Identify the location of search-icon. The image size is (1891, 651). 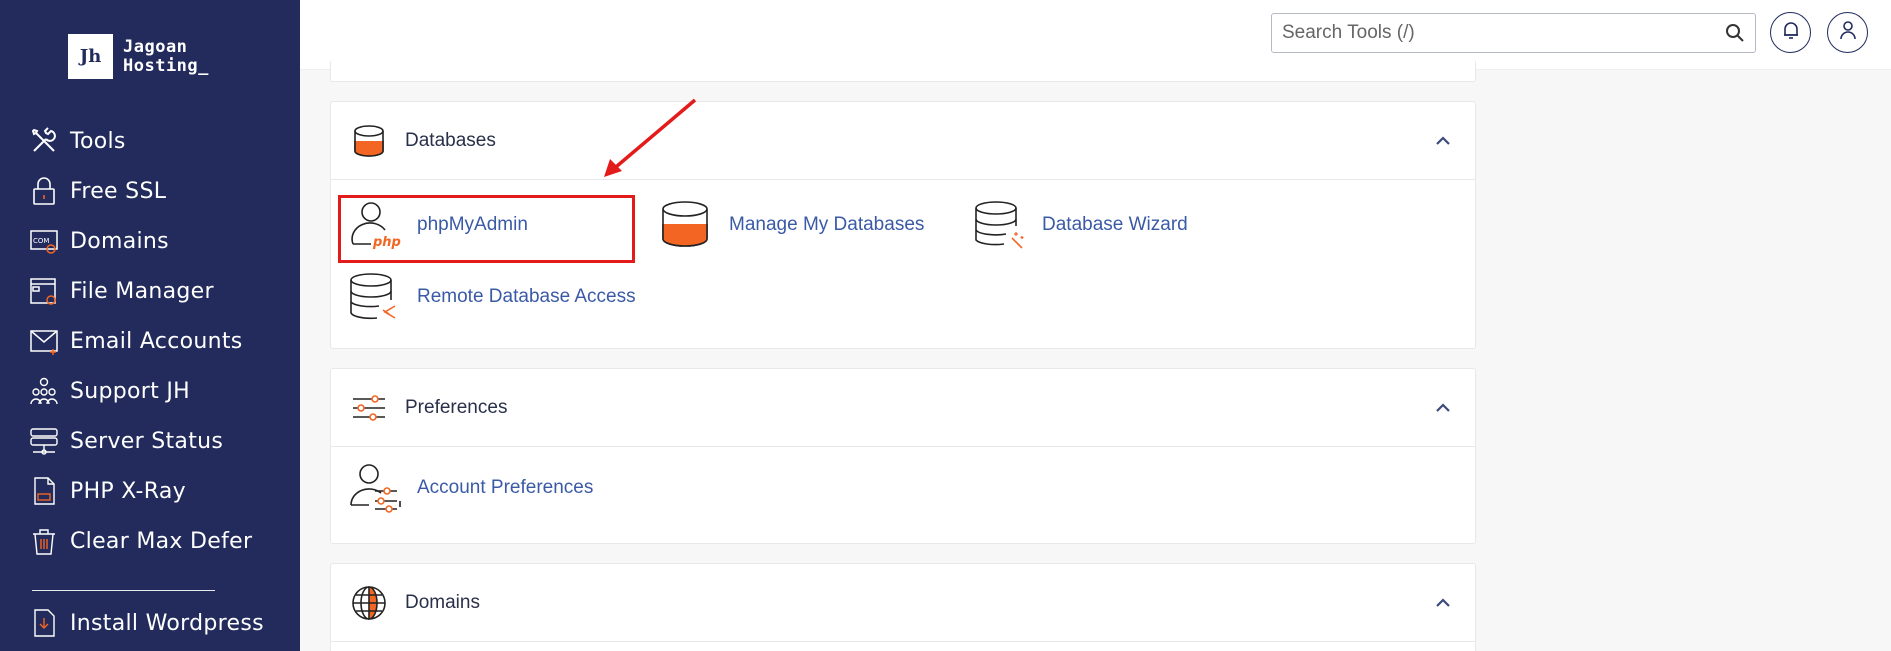
(1735, 33).